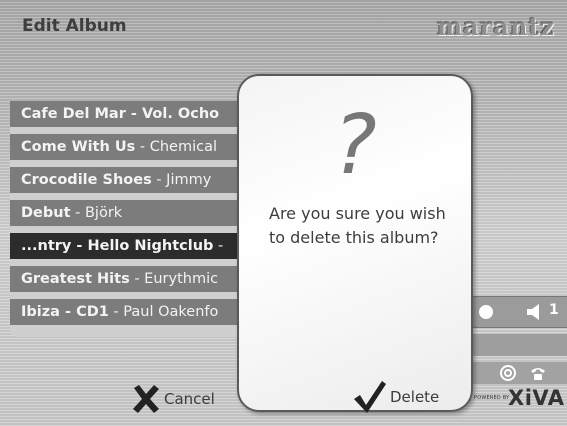  What do you see at coordinates (520, 312) in the screenshot?
I see `volume-bar: 1` at bounding box center [520, 312].